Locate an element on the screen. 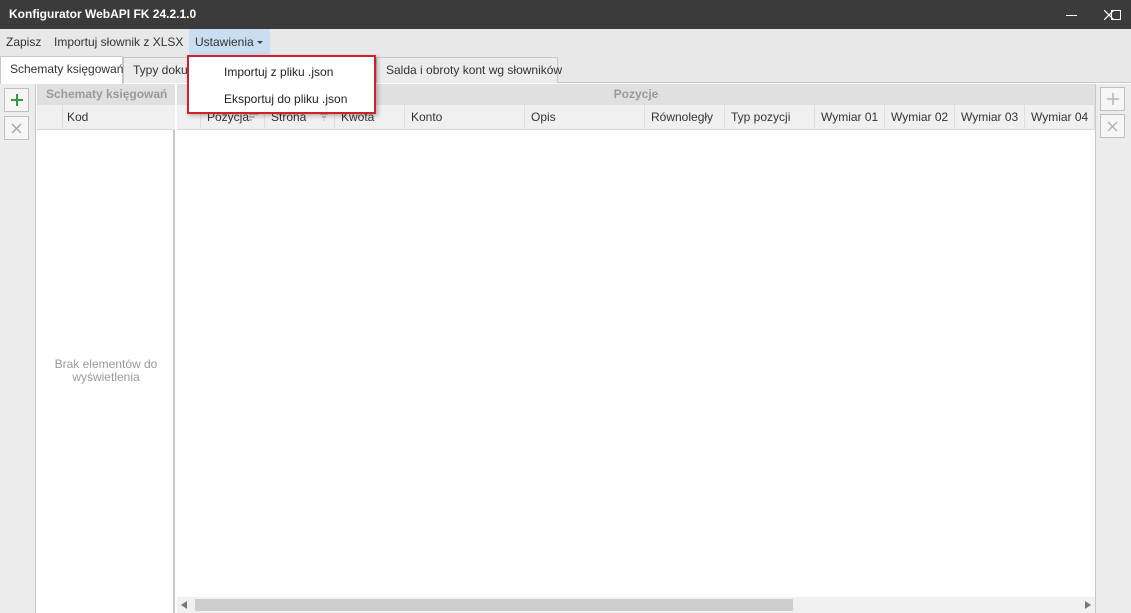  empty-text-line2: wyświetlenia is located at coordinates (106, 377).